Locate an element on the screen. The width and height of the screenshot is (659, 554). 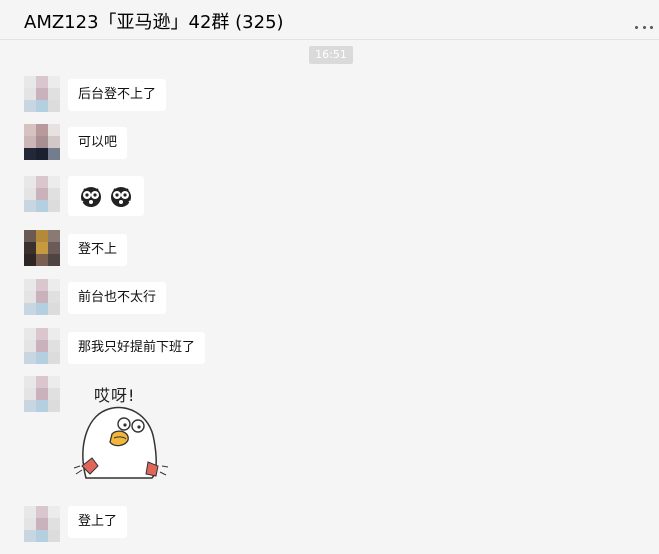
message-bubble: 可以吧 is located at coordinates (98, 143).